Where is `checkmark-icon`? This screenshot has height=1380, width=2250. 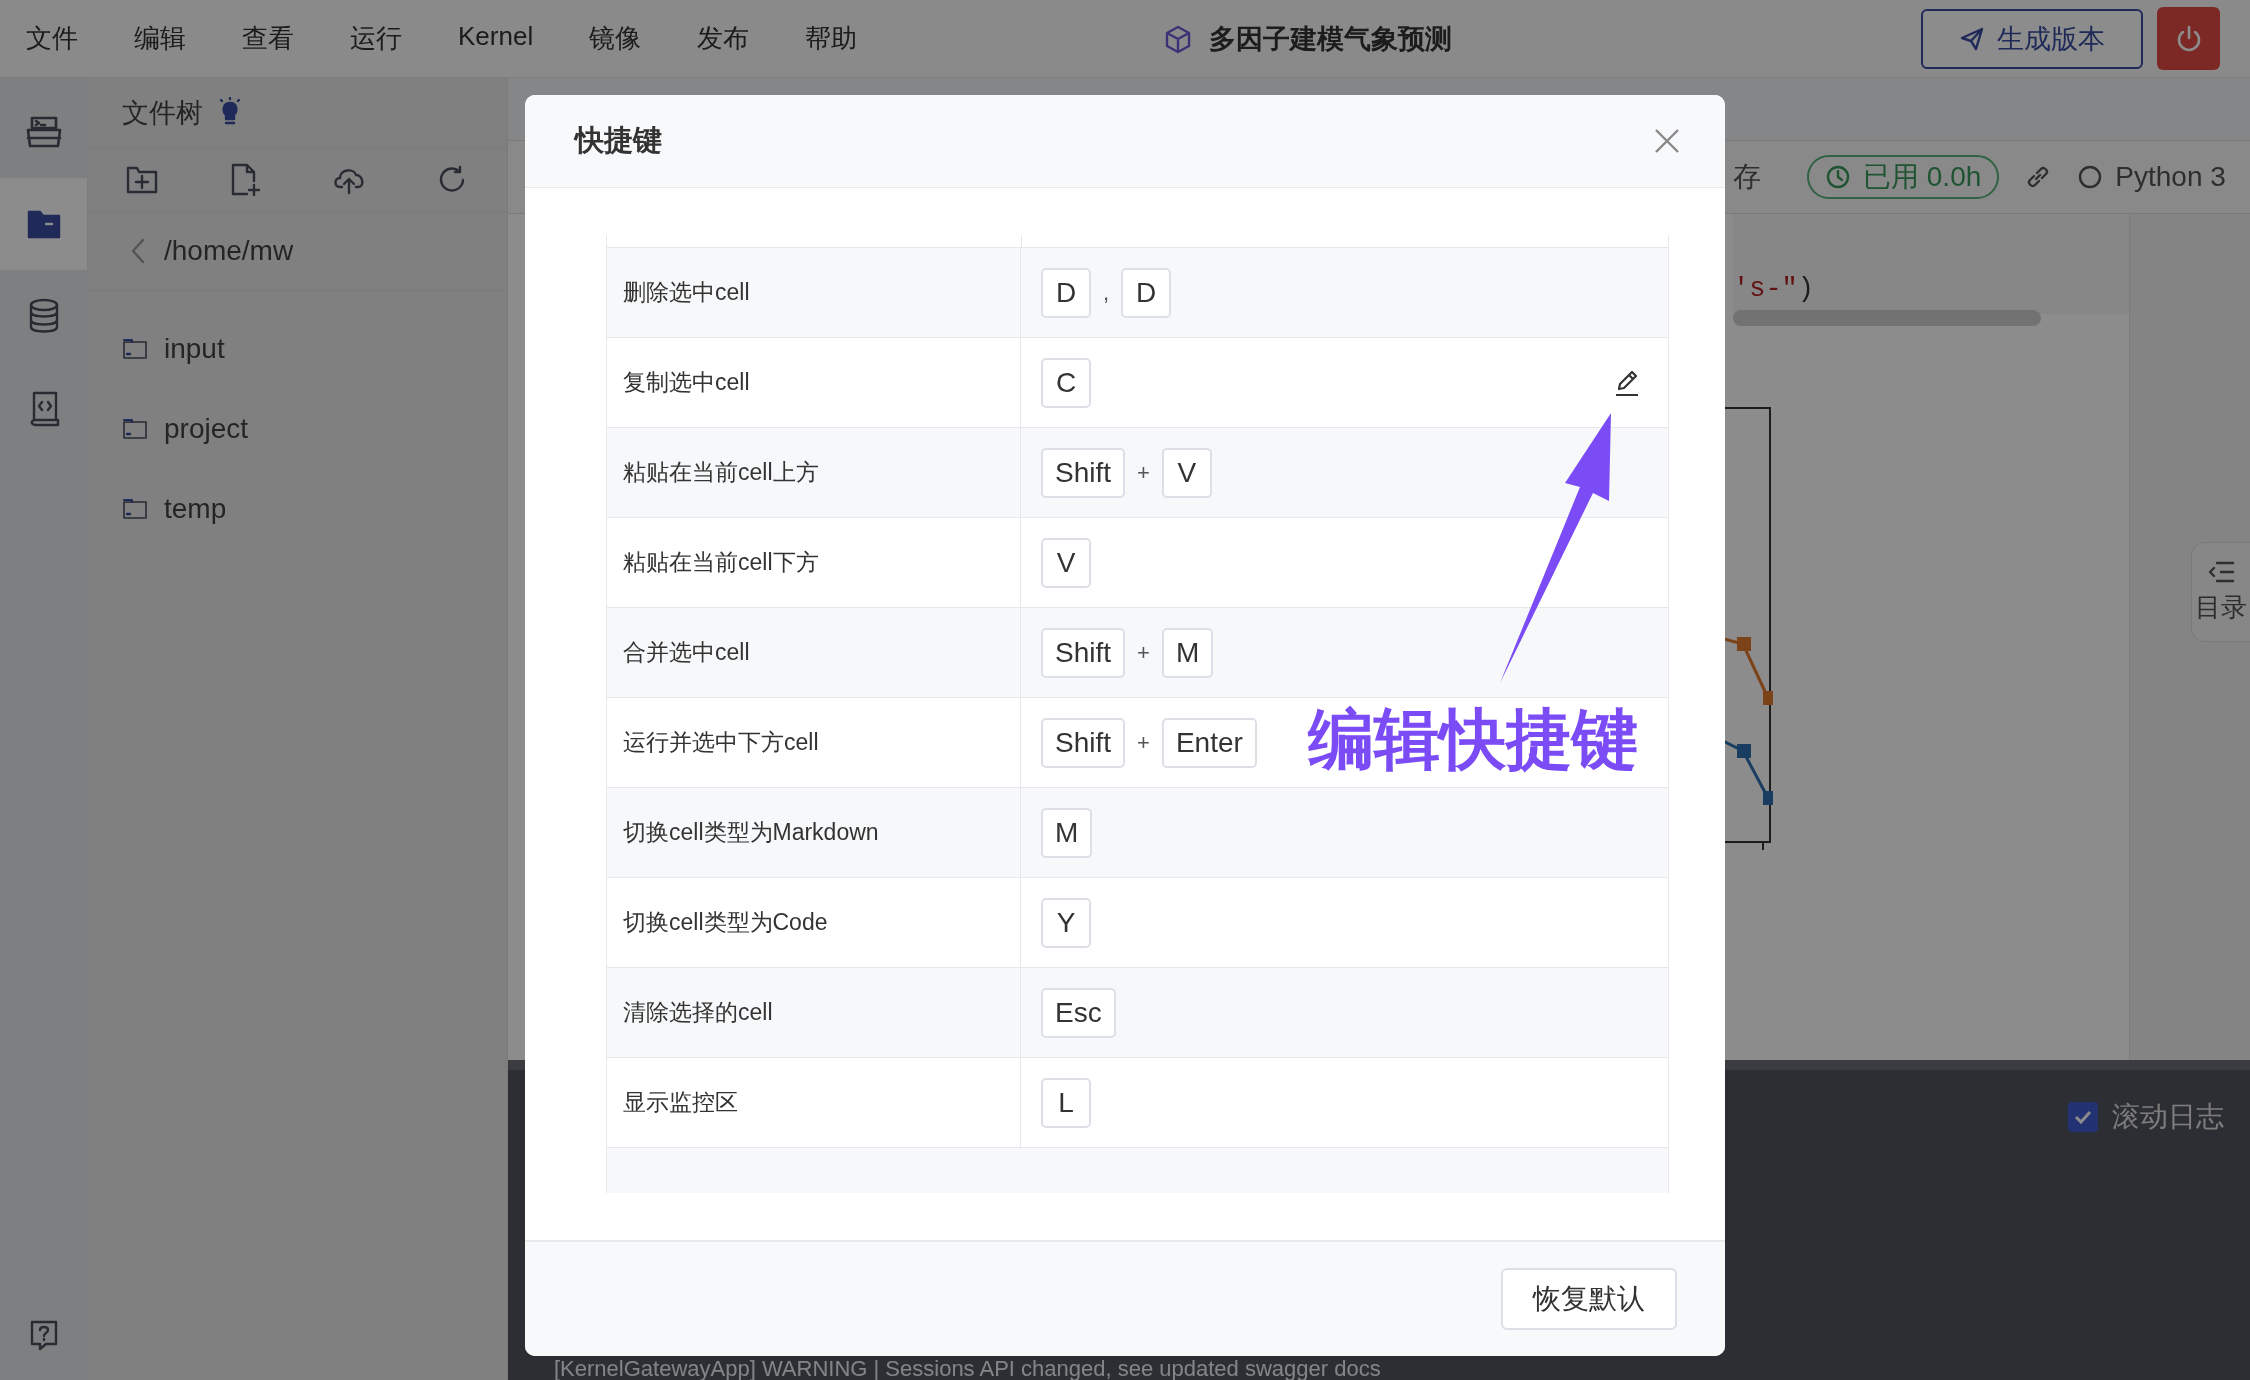
checkmark-icon is located at coordinates (2083, 1117).